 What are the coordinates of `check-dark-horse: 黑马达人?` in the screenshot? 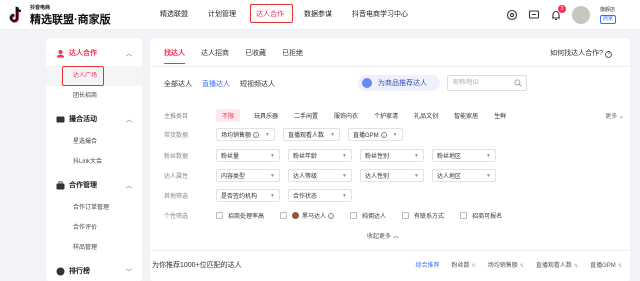 It's located at (307, 215).